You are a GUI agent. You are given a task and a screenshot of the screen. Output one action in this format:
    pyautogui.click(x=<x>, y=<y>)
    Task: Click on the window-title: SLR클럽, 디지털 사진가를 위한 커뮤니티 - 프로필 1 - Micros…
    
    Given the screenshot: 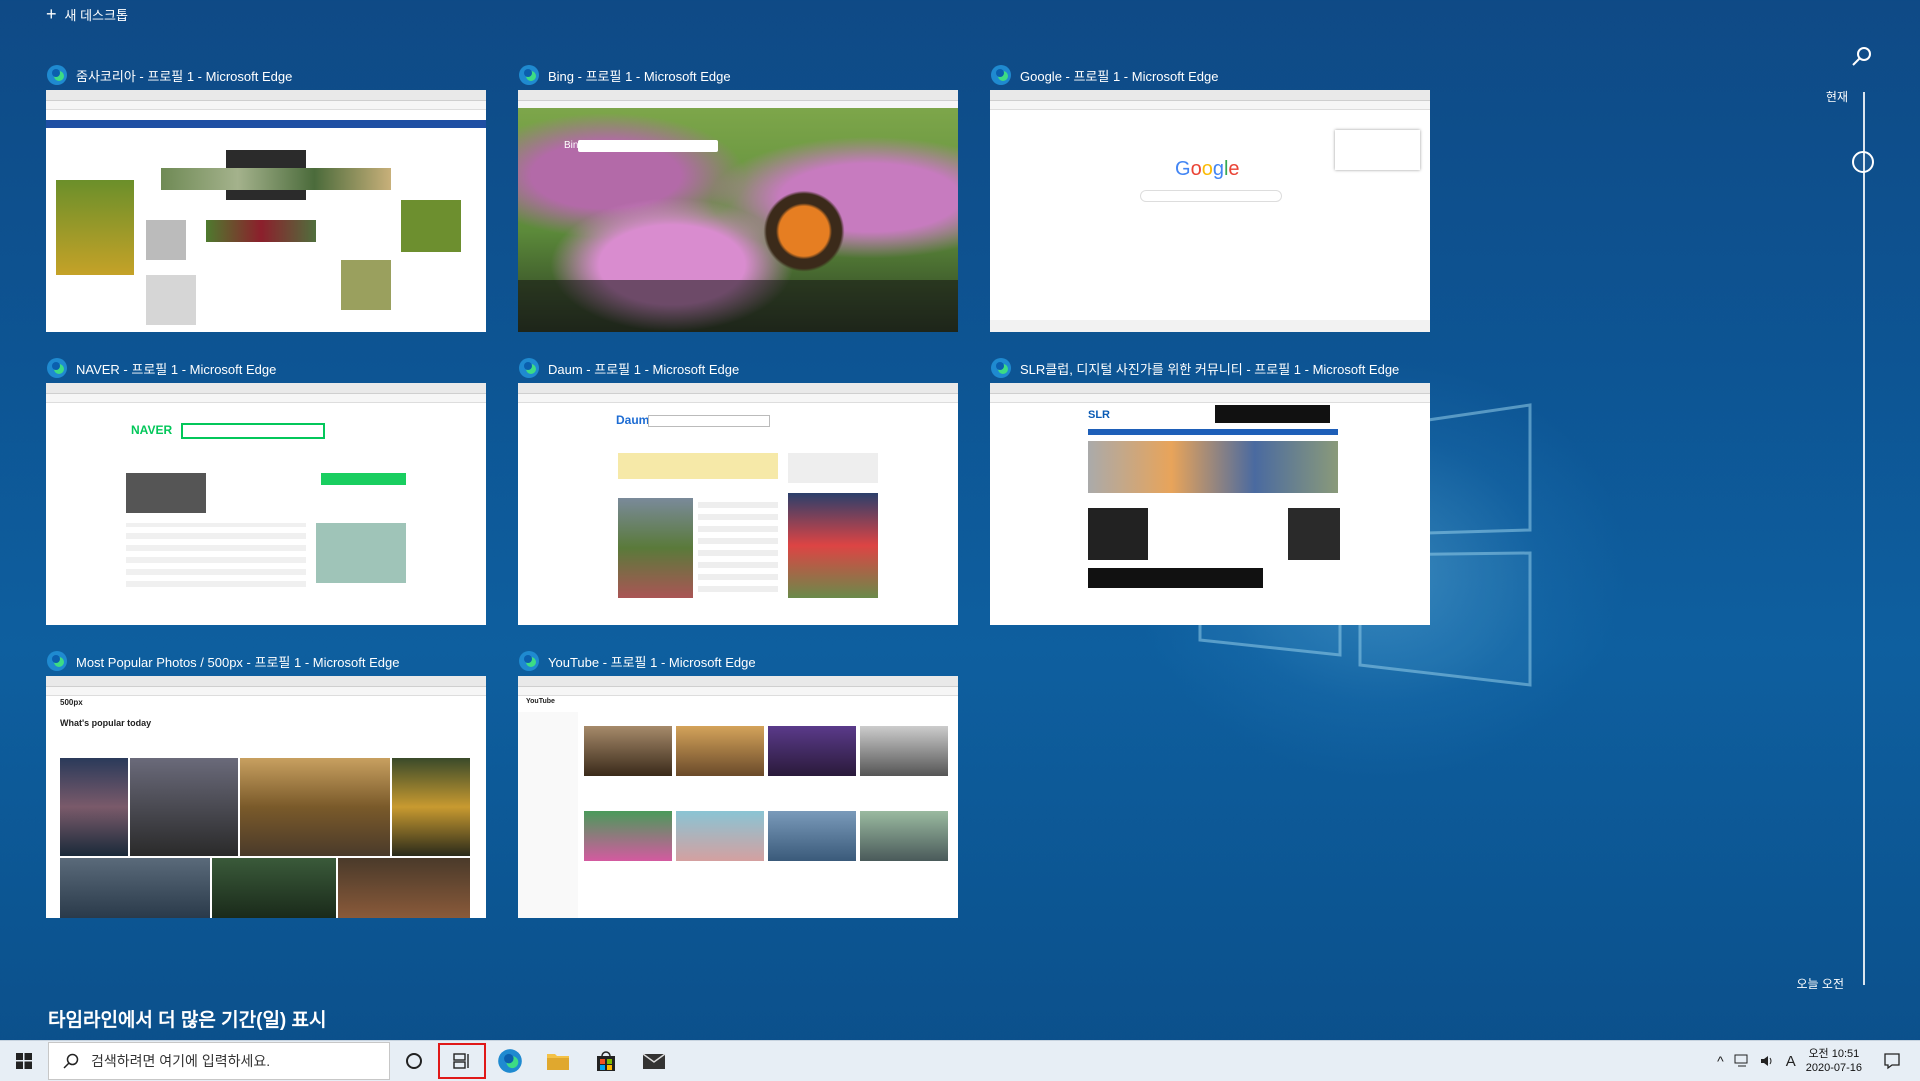 What is the action you would take?
    pyautogui.click(x=1210, y=369)
    